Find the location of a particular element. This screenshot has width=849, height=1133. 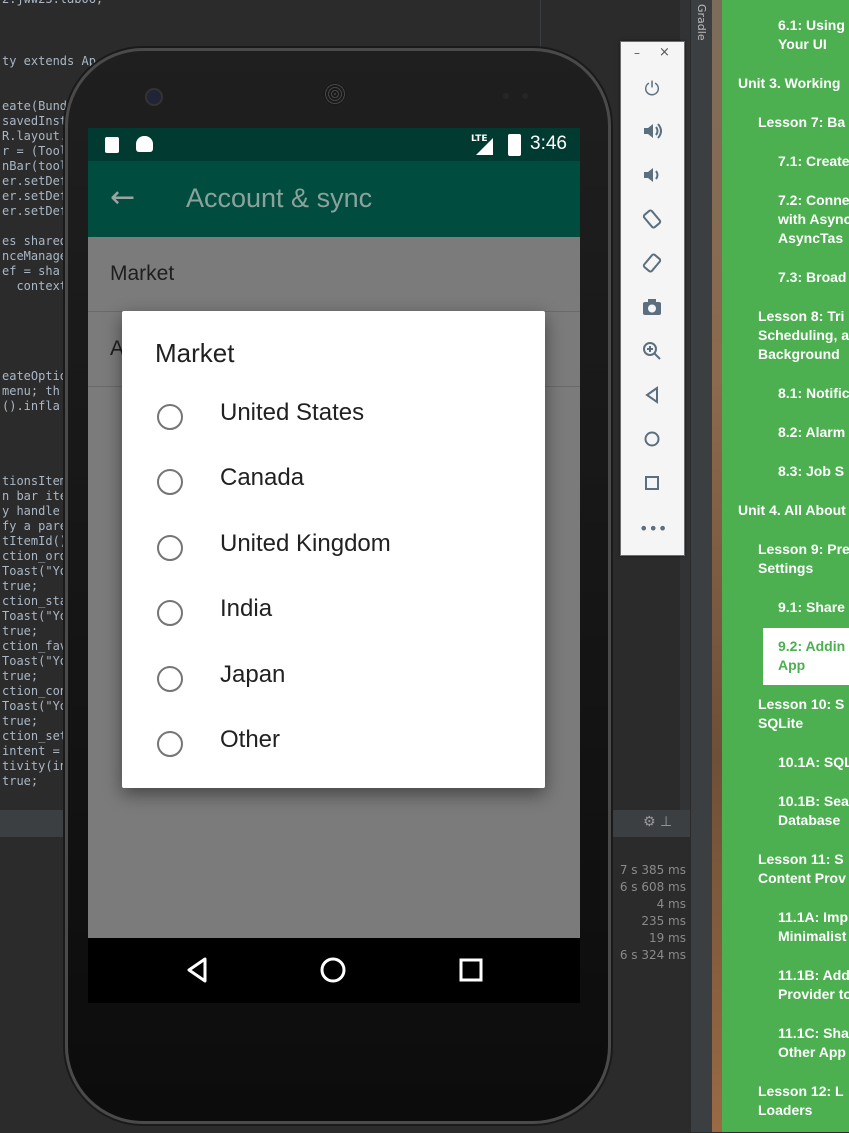

lte-indicator: LTE is located at coordinates (479, 139).